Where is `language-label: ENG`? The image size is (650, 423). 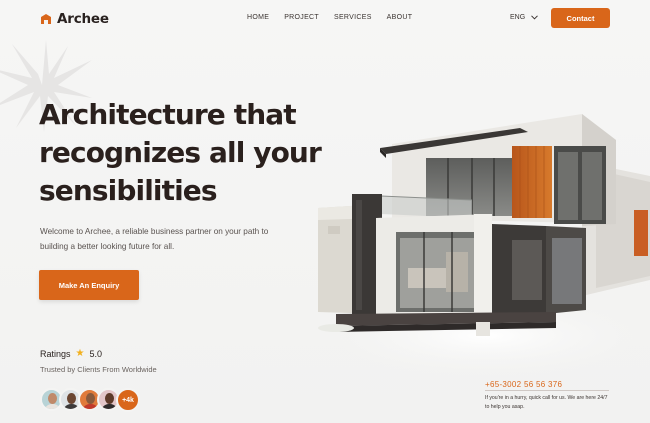 language-label: ENG is located at coordinates (518, 17).